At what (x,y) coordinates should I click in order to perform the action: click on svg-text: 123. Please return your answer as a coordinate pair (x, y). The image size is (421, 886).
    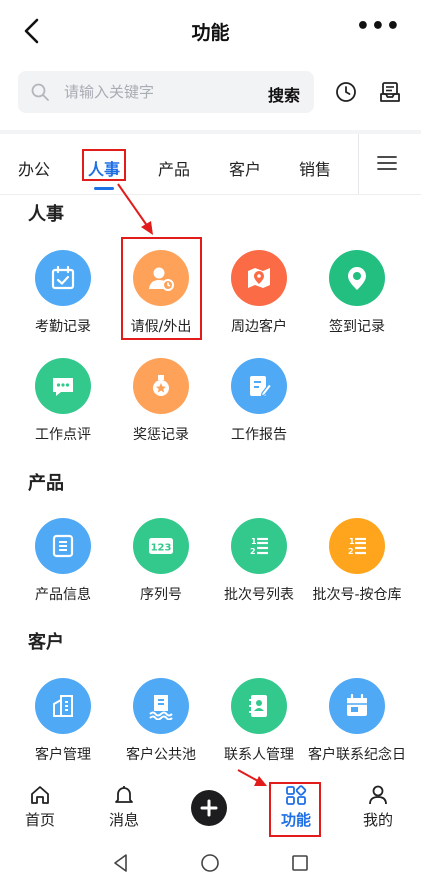
    Looking at the image, I should click on (161, 548).